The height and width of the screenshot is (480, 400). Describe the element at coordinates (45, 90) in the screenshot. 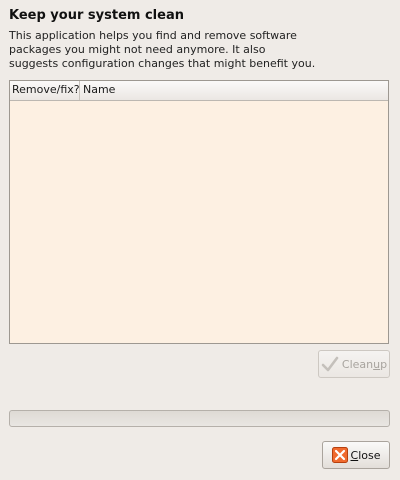

I see `column-header-remove-fix: Remove/fix?` at that location.